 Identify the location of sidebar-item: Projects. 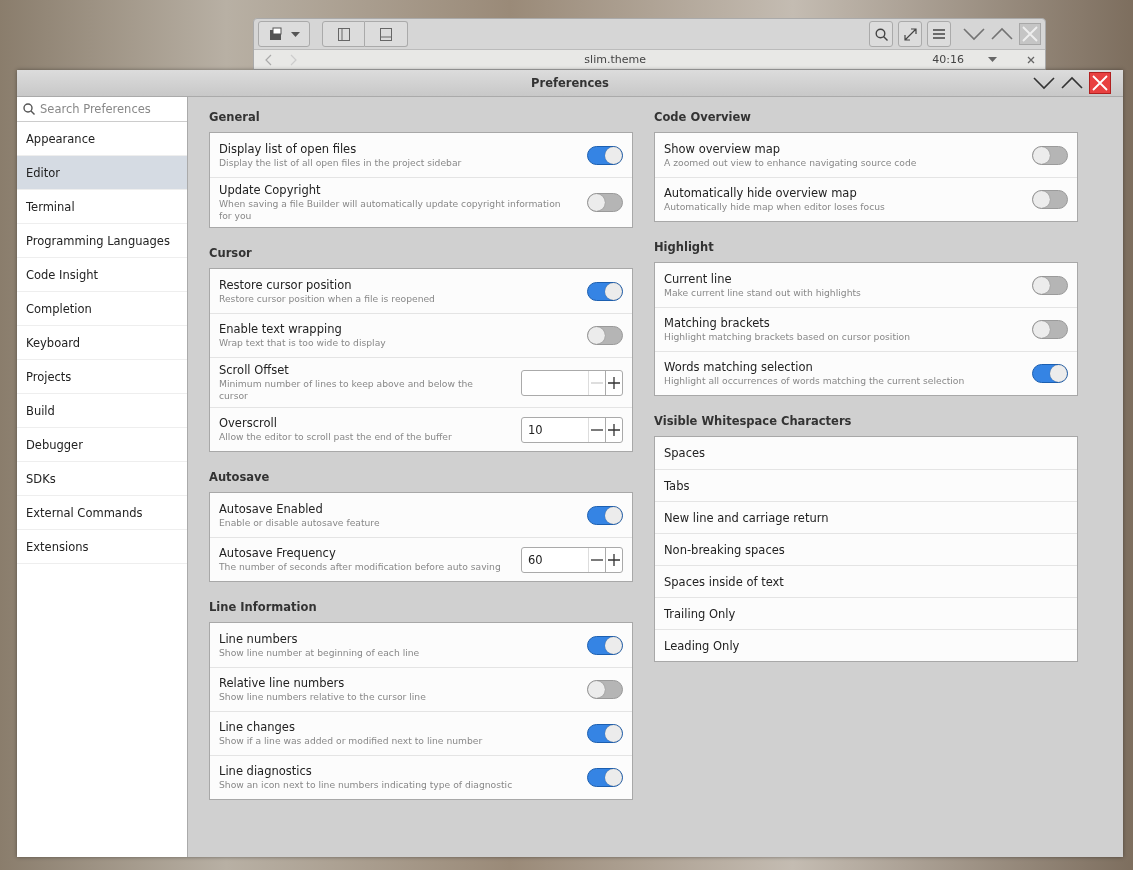
(102, 377).